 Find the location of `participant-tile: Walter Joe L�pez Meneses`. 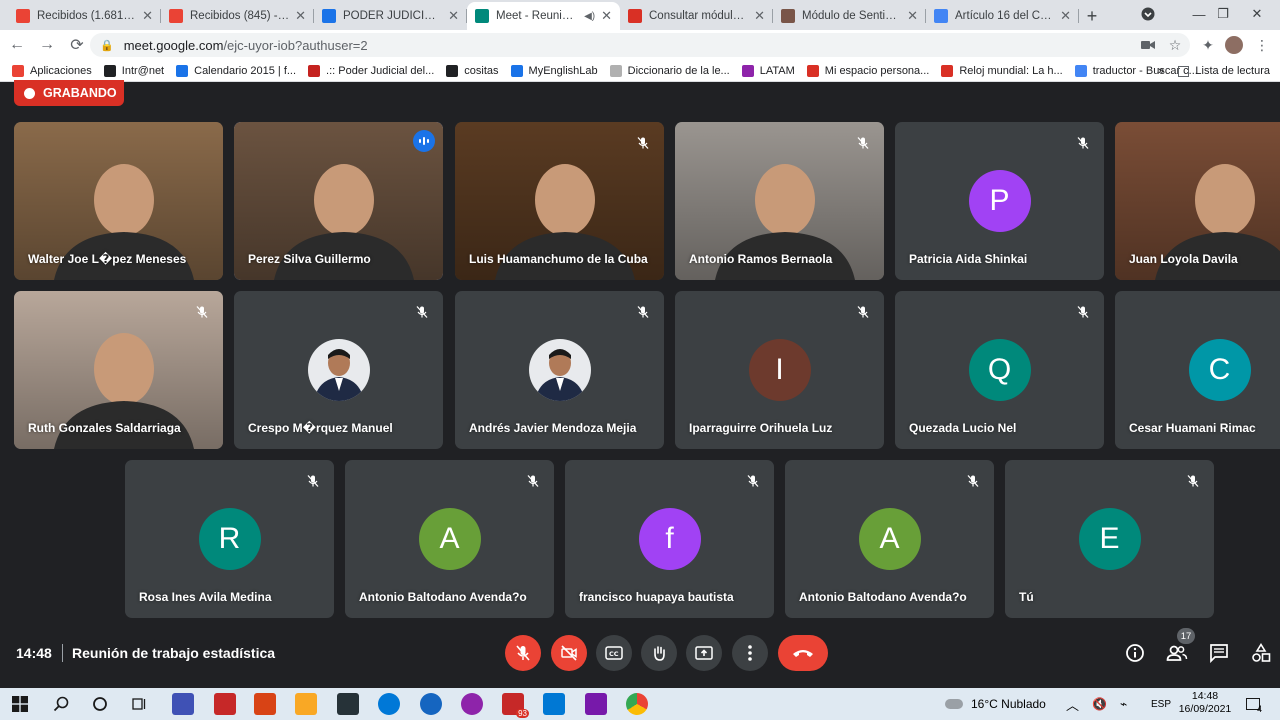

participant-tile: Walter Joe L�pez Meneses is located at coordinates (118, 201).